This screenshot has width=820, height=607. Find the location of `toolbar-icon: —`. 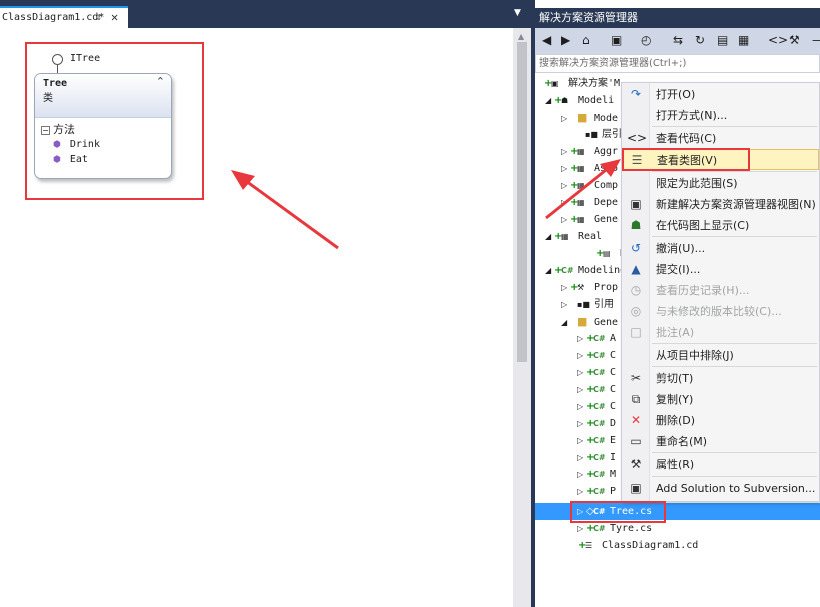

toolbar-icon: — is located at coordinates (816, 40).